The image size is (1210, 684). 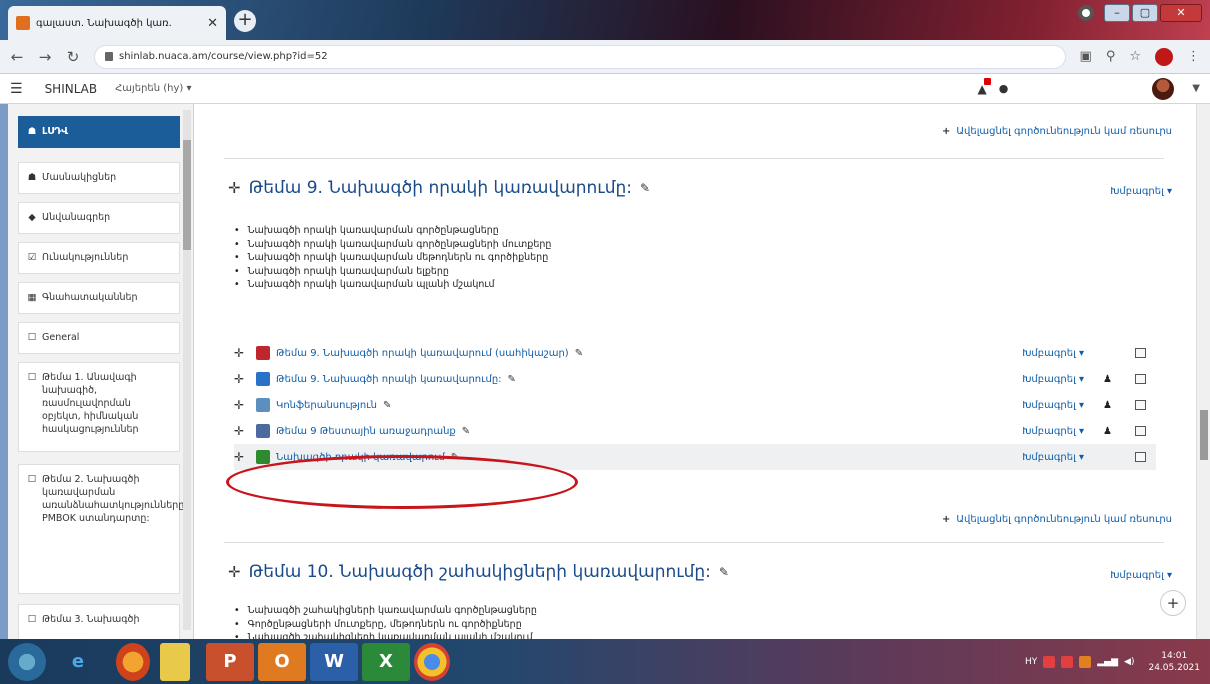 I want to click on drawer-item-grades: ▦ Գնահատականներ, so click(x=99, y=298).